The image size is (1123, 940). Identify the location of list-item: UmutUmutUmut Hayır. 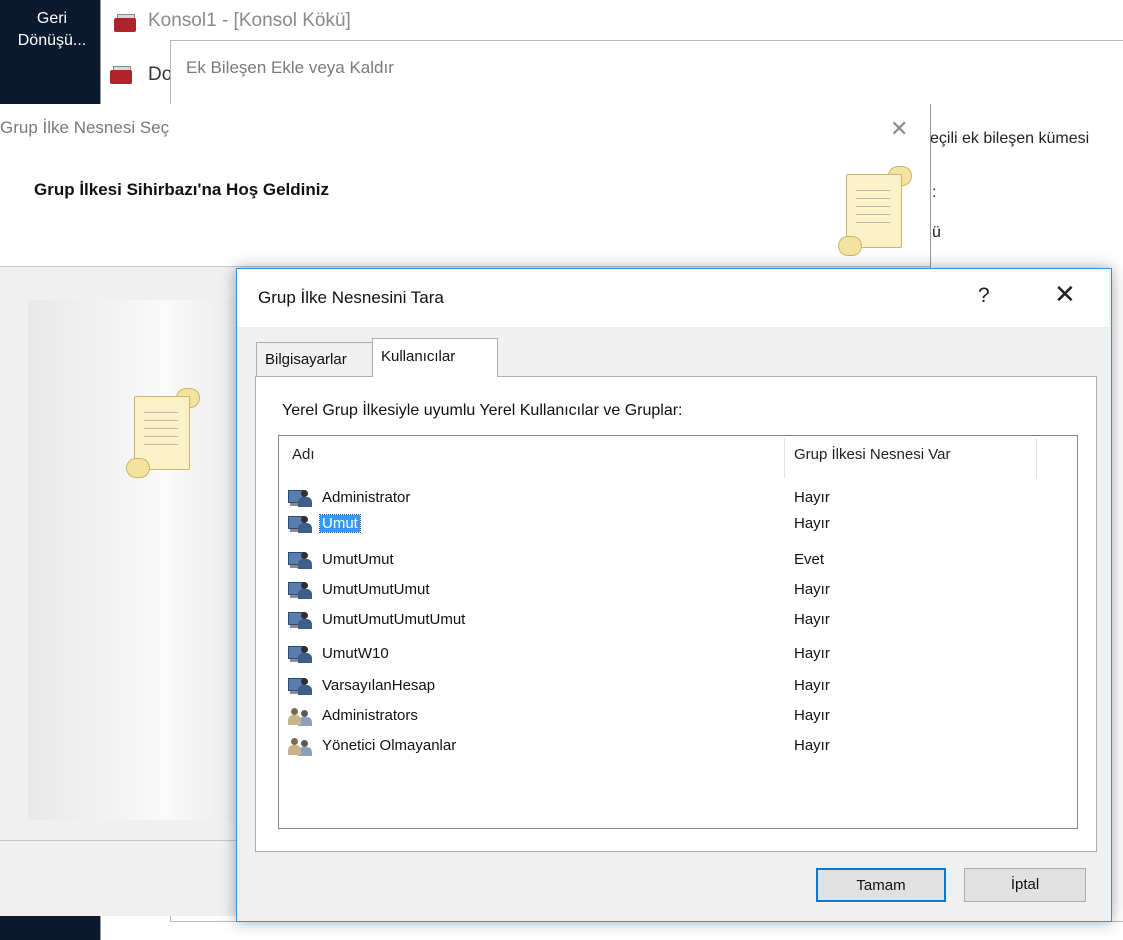
(636, 591).